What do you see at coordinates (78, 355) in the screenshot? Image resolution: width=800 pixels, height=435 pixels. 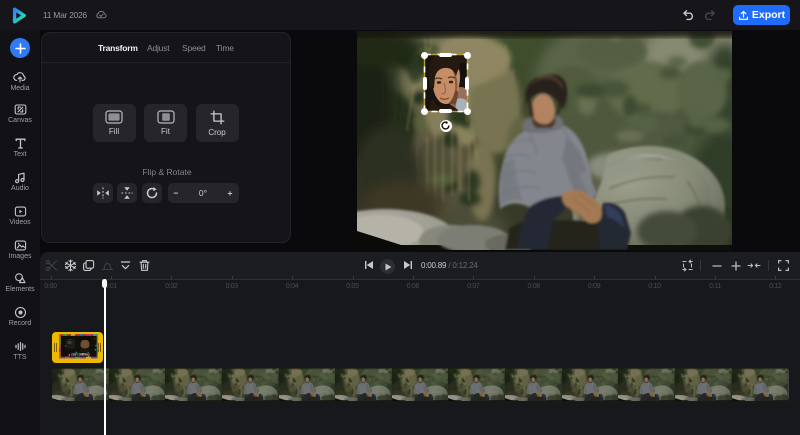 I see `svg-text: ♪ start drafting` at bounding box center [78, 355].